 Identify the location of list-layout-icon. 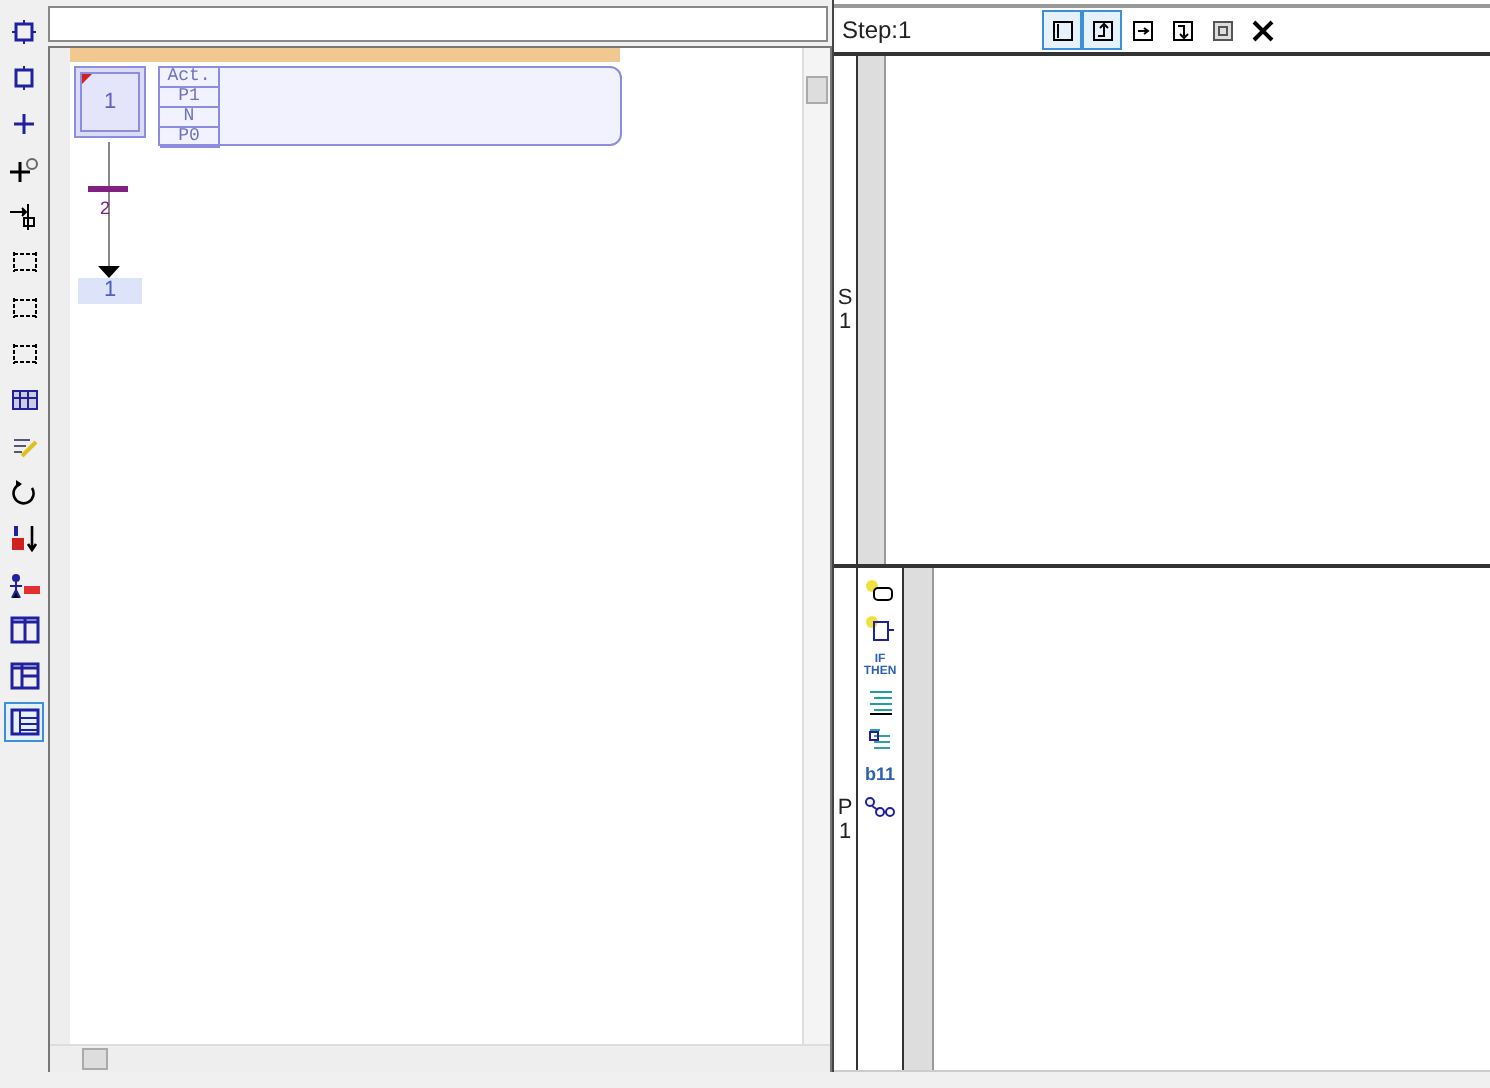
(24, 722).